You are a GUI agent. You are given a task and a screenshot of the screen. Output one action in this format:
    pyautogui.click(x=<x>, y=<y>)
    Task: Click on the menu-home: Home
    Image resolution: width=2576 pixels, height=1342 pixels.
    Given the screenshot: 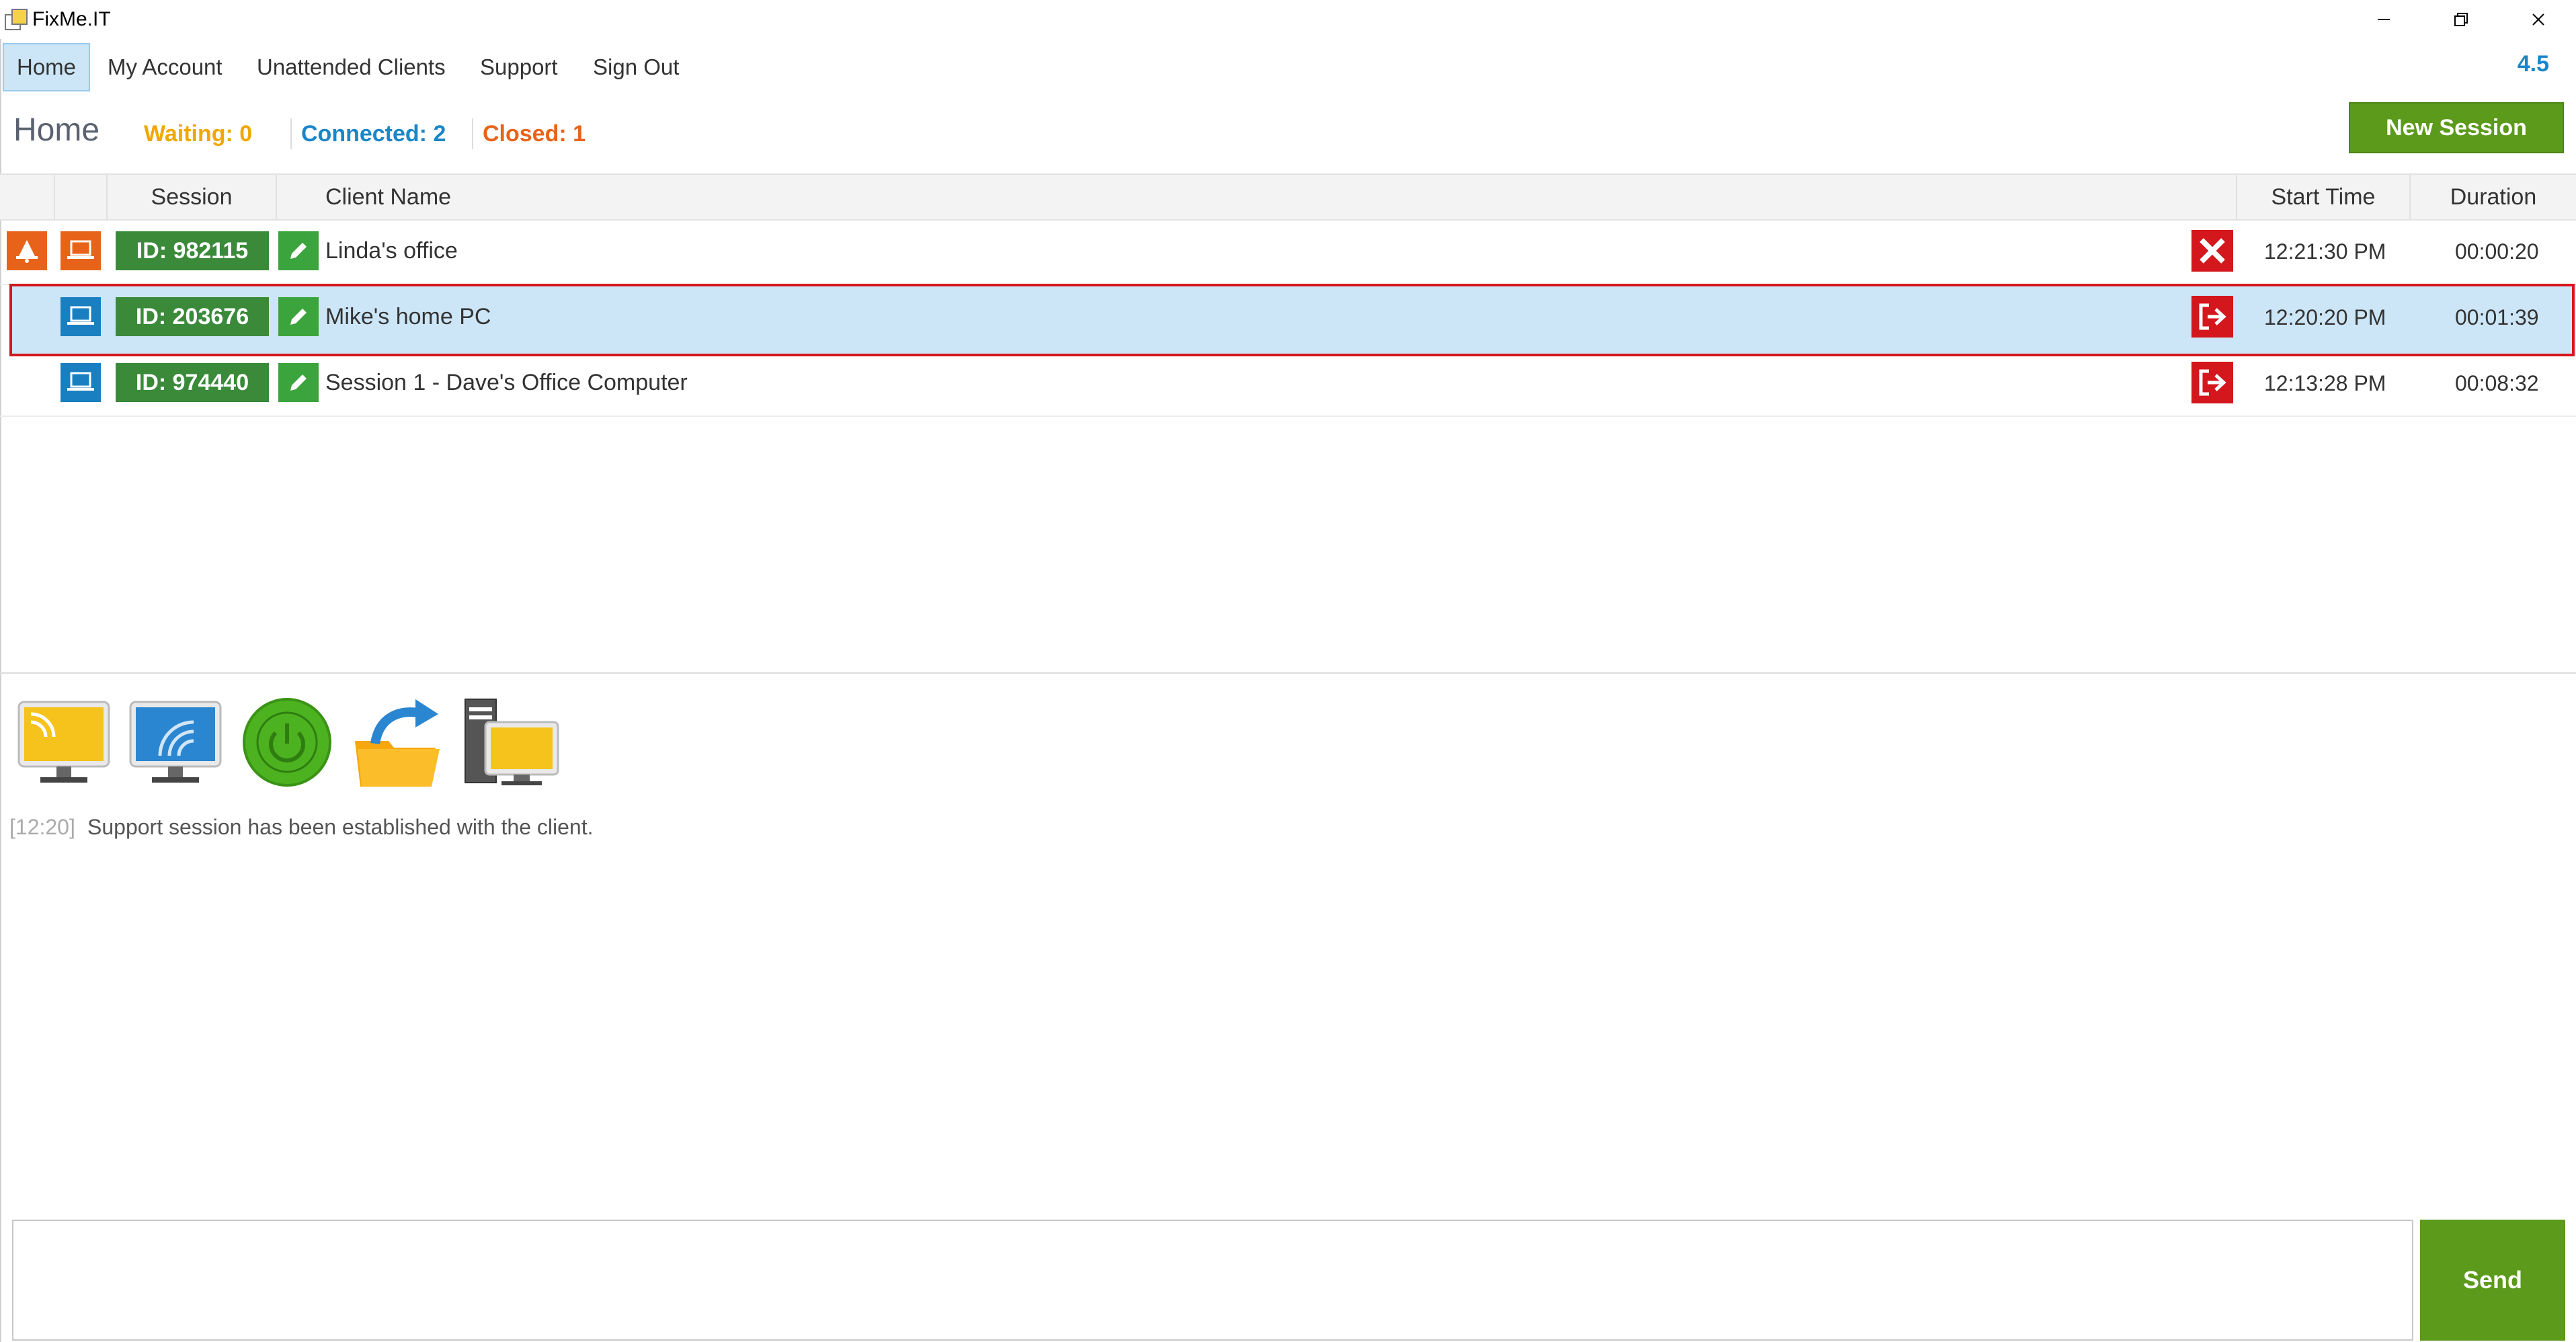 What is the action you would take?
    pyautogui.click(x=46, y=67)
    